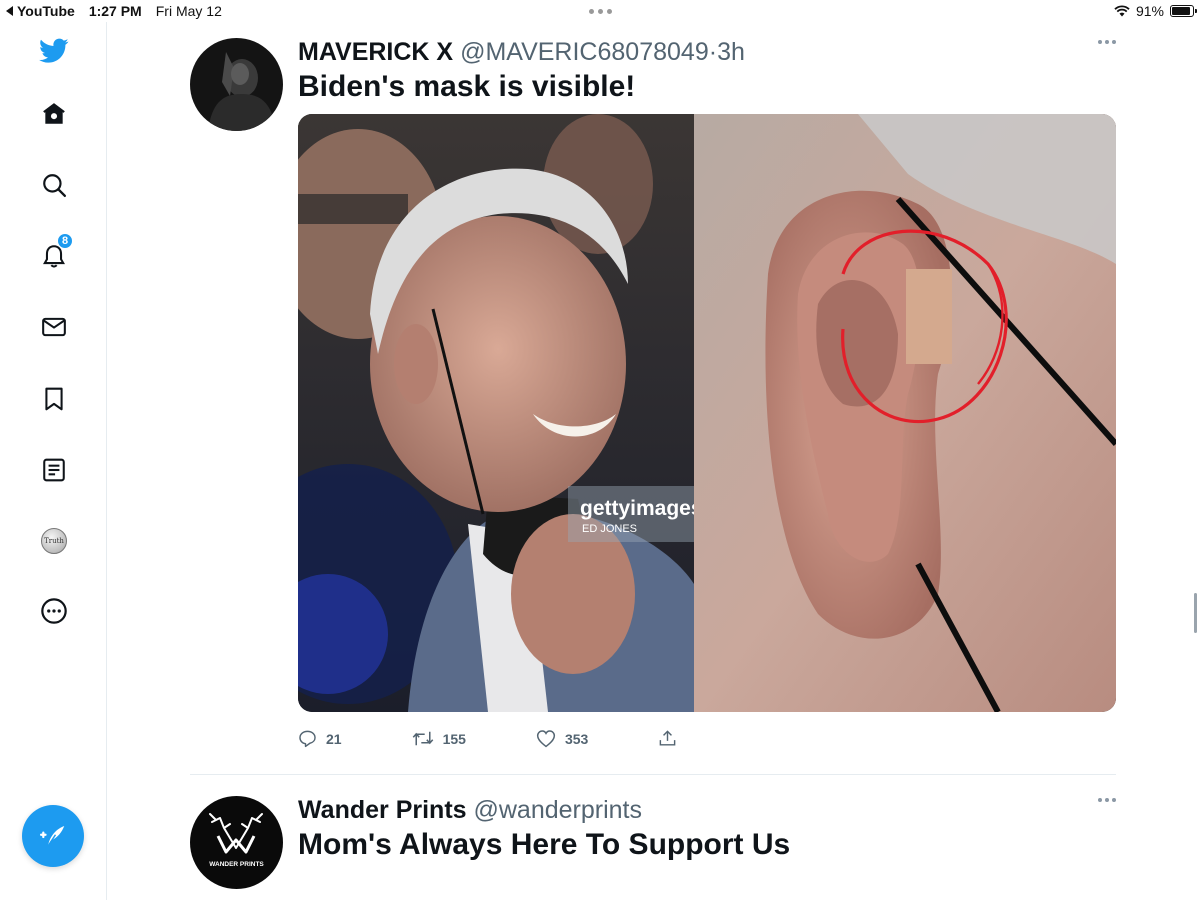 This screenshot has width=1200, height=900. I want to click on tweet-text: Biden's mask is visible!, so click(467, 86).